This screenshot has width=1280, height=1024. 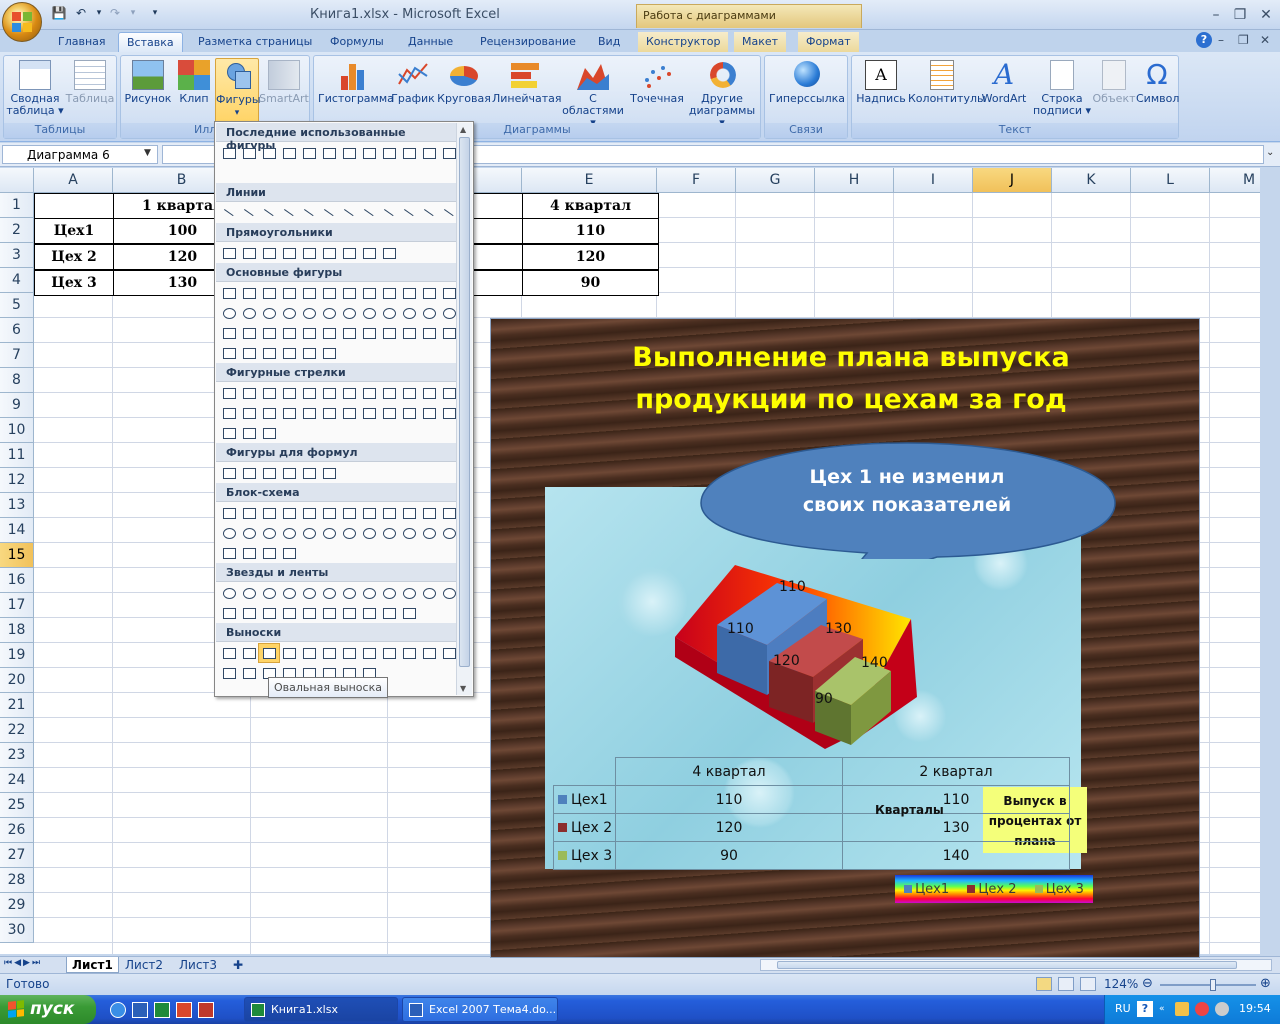 What do you see at coordinates (1243, 40) in the screenshot?
I see `ribbon-restore-icon: ❐` at bounding box center [1243, 40].